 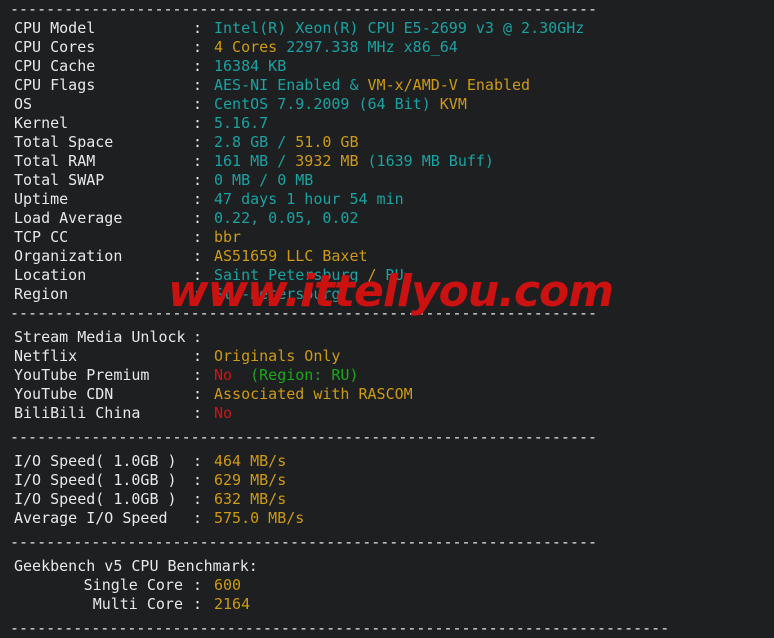 What do you see at coordinates (95, 461) in the screenshot?
I see `row-label: I/O Speed( 1.0GB )` at bounding box center [95, 461].